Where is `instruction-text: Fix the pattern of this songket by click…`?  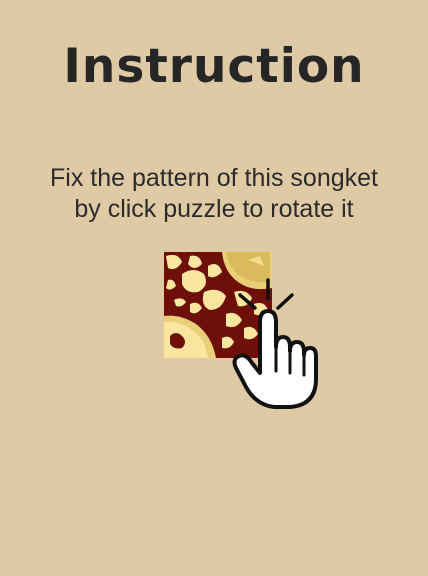
instruction-text: Fix the pattern of this songket by click… is located at coordinates (214, 194).